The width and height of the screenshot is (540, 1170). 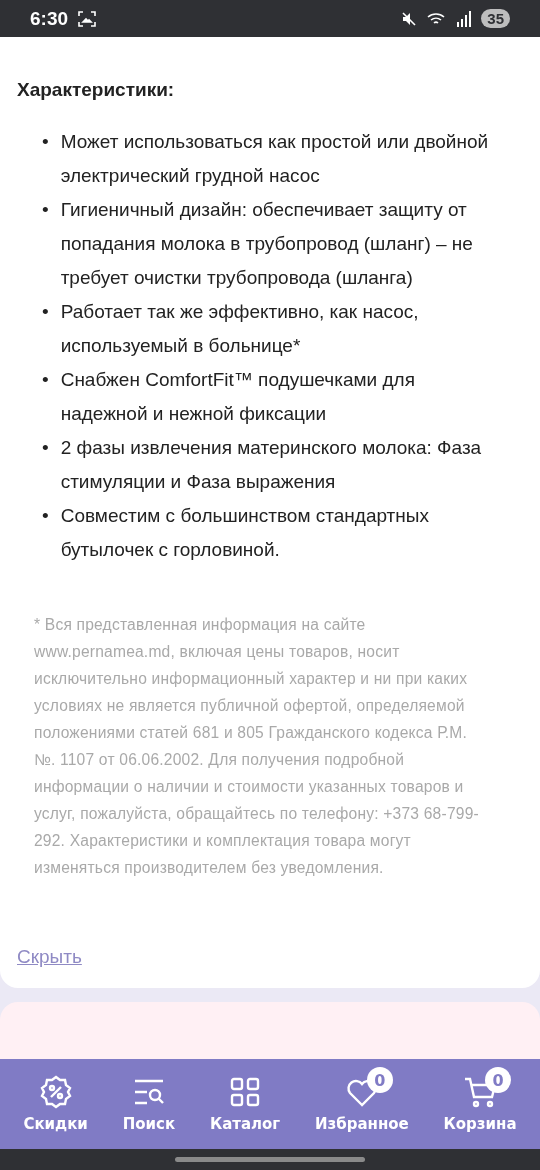 What do you see at coordinates (495, 18) in the screenshot?
I see `battery-level: 35` at bounding box center [495, 18].